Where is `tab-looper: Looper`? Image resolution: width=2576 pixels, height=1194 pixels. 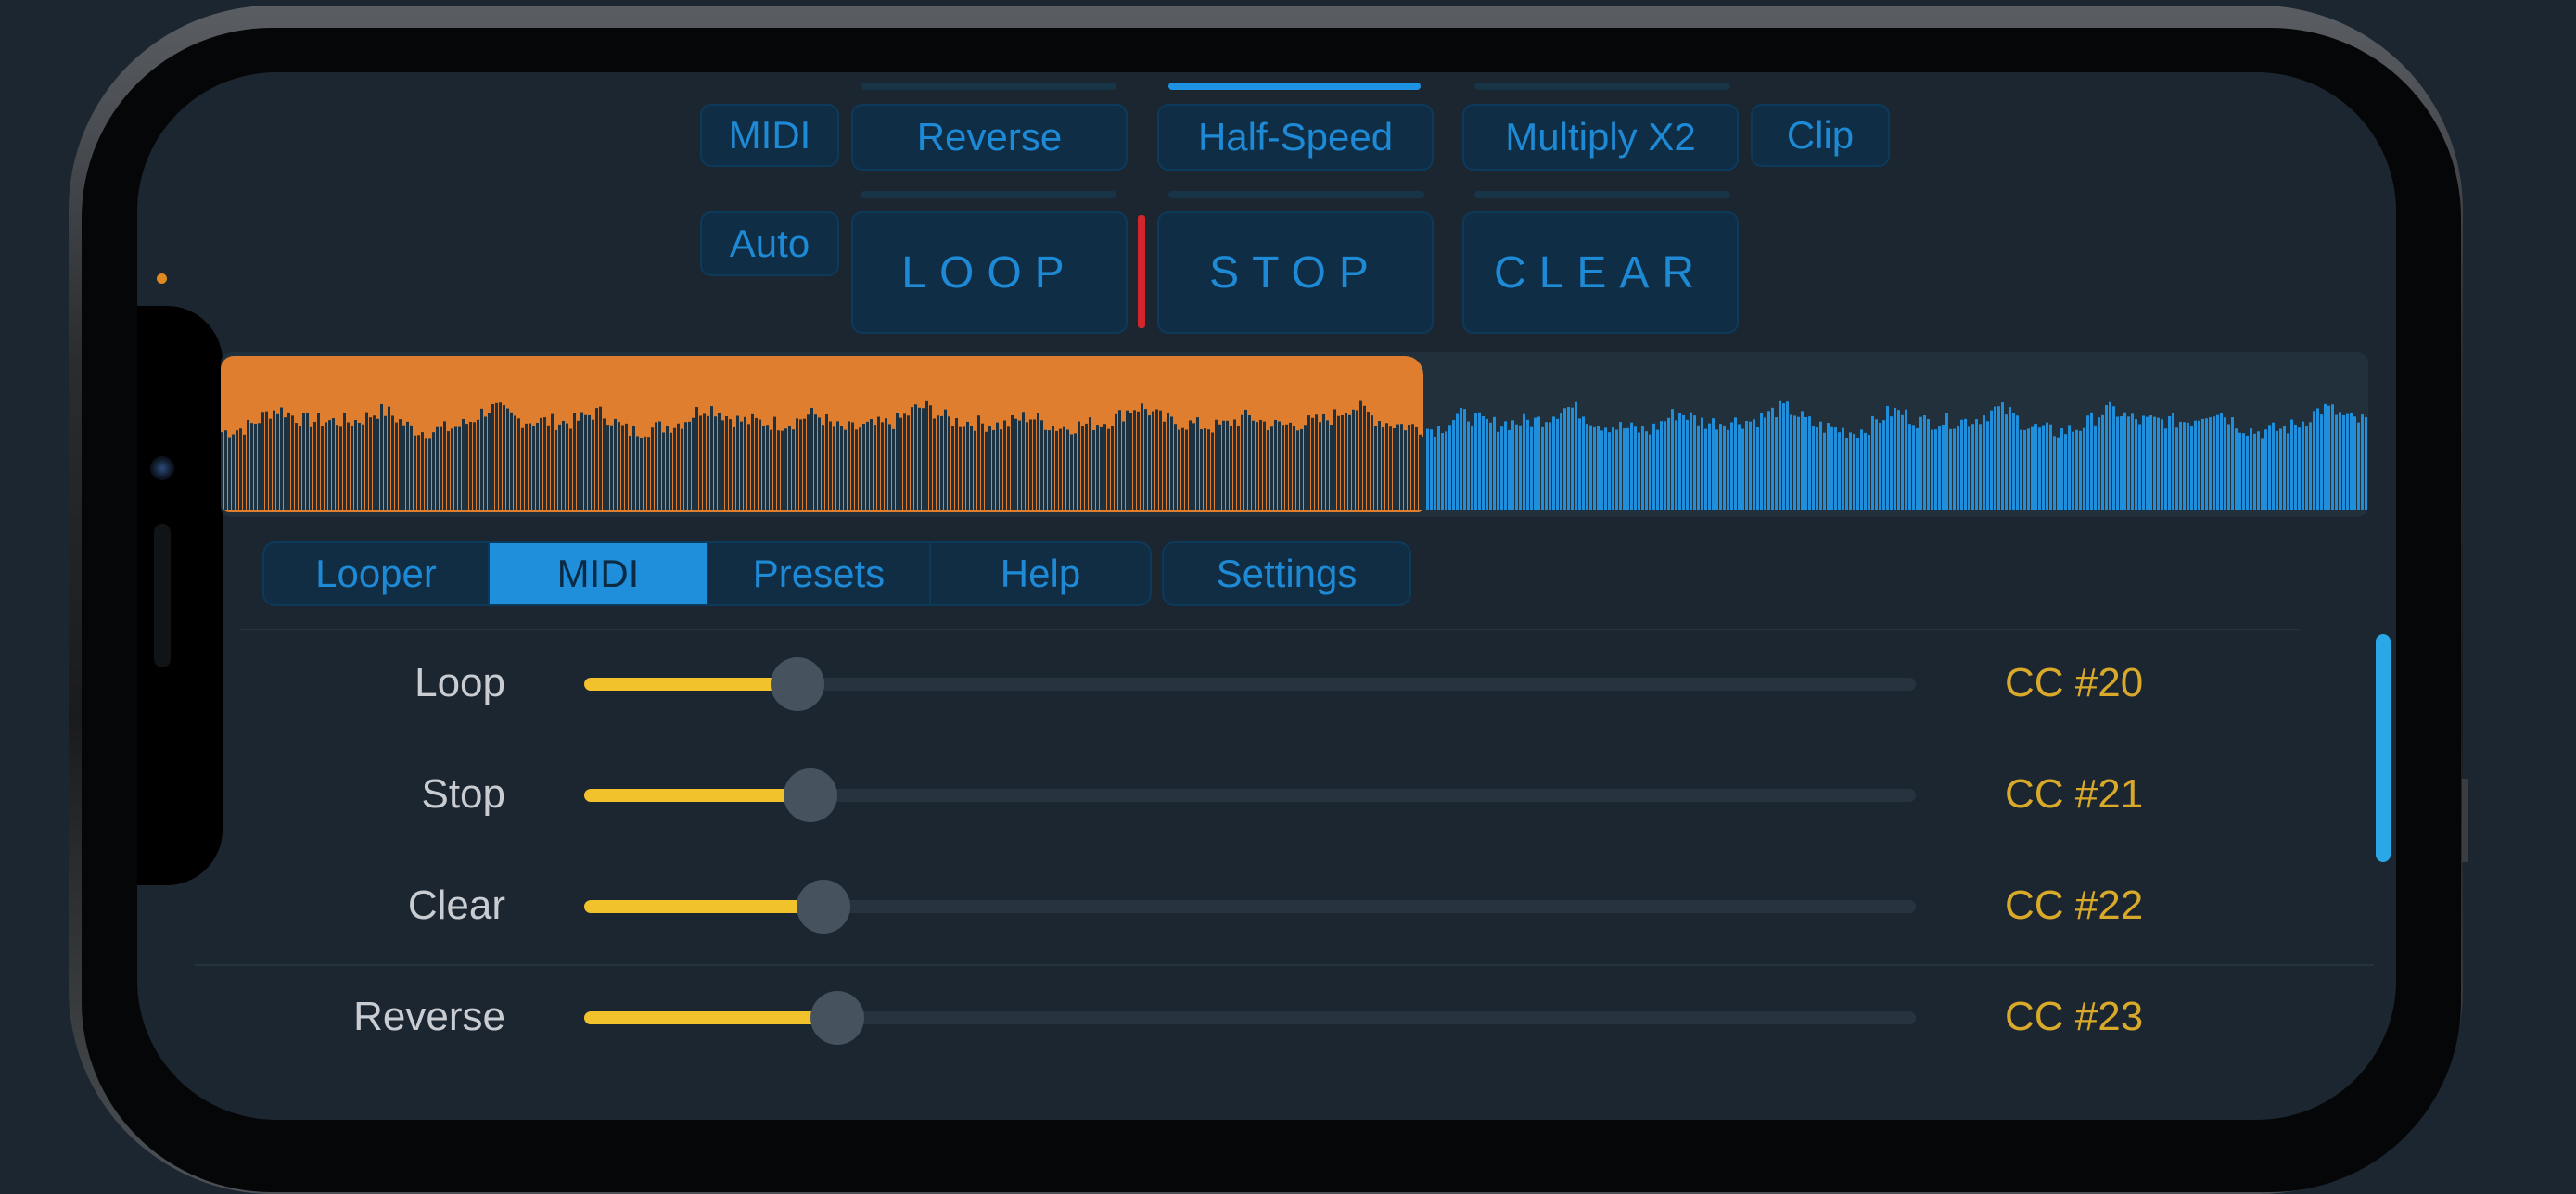 tab-looper: Looper is located at coordinates (376, 573).